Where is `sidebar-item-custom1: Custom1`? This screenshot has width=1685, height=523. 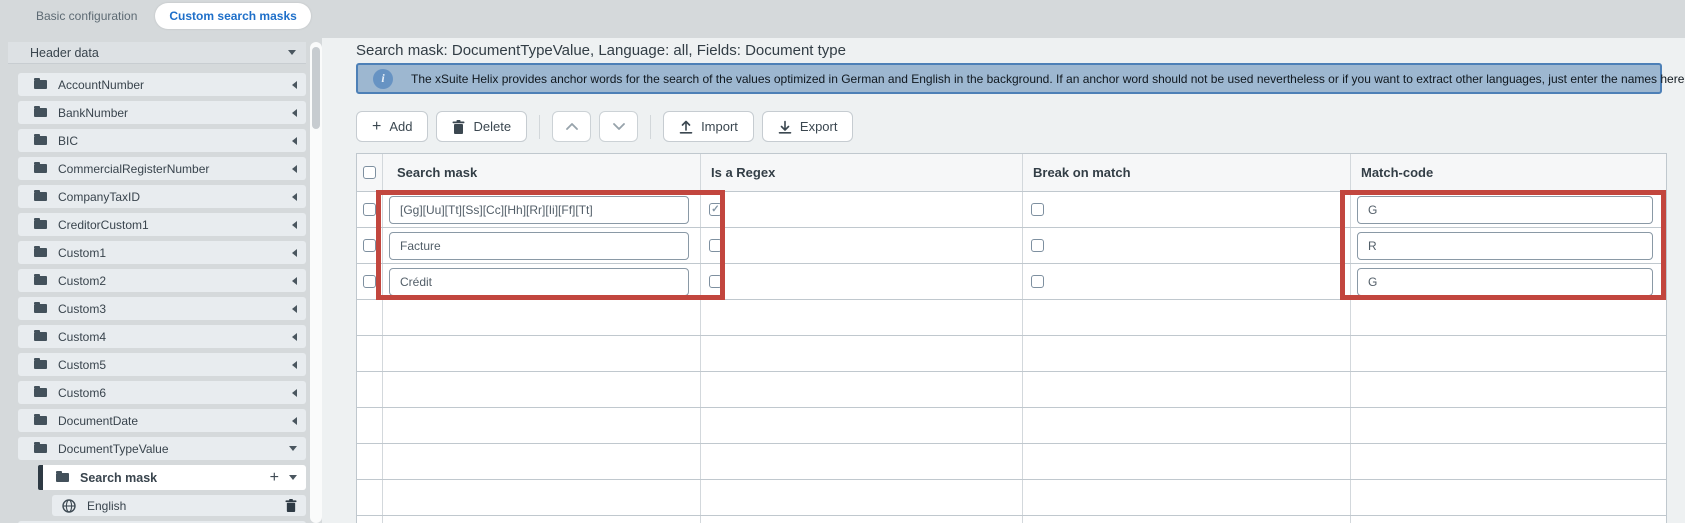
sidebar-item-custom1: Custom1 is located at coordinates (162, 252).